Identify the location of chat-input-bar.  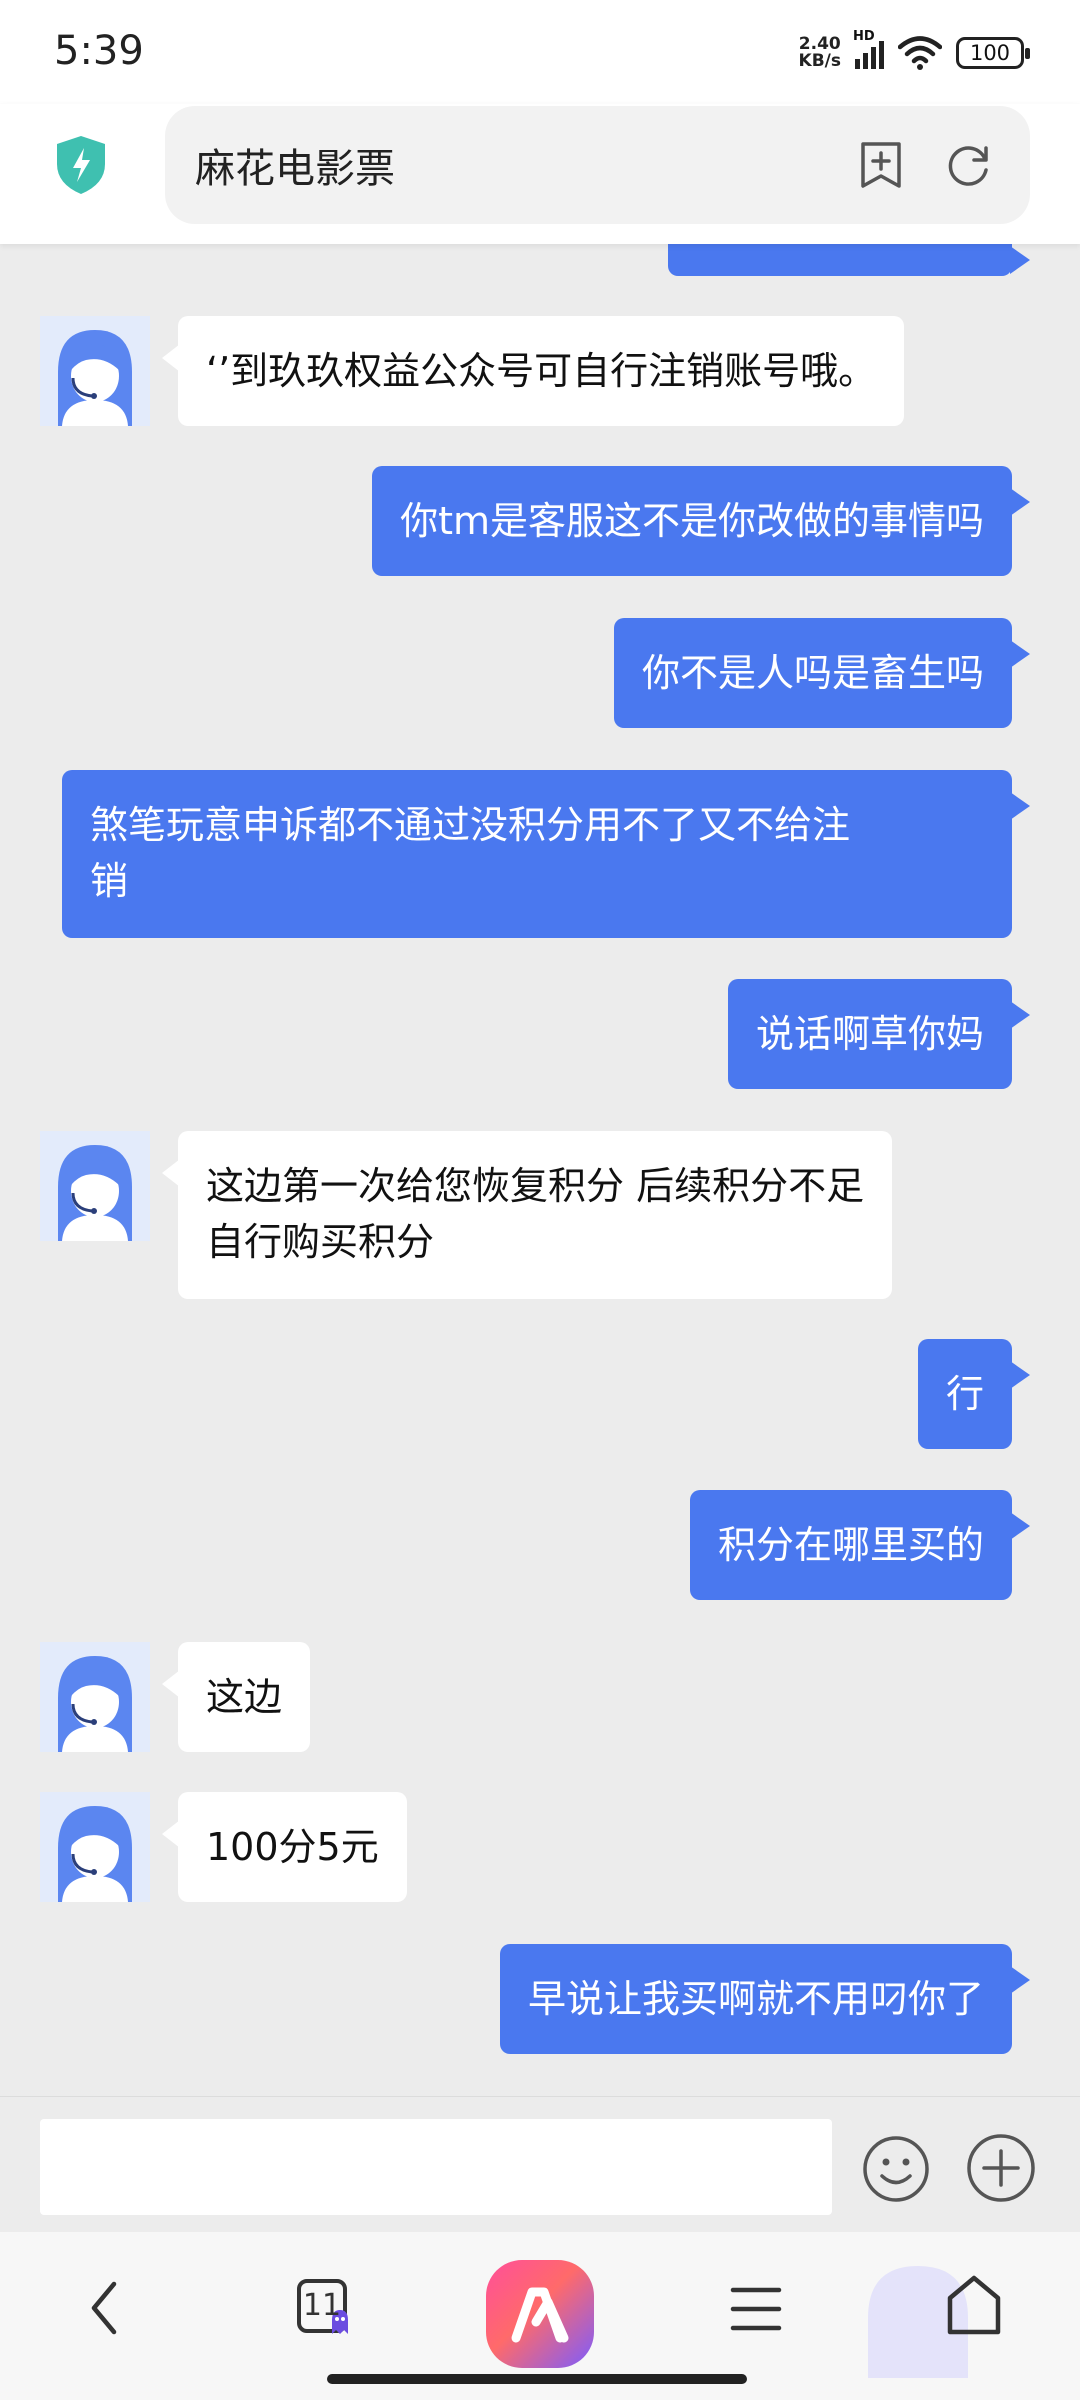
(540, 2164).